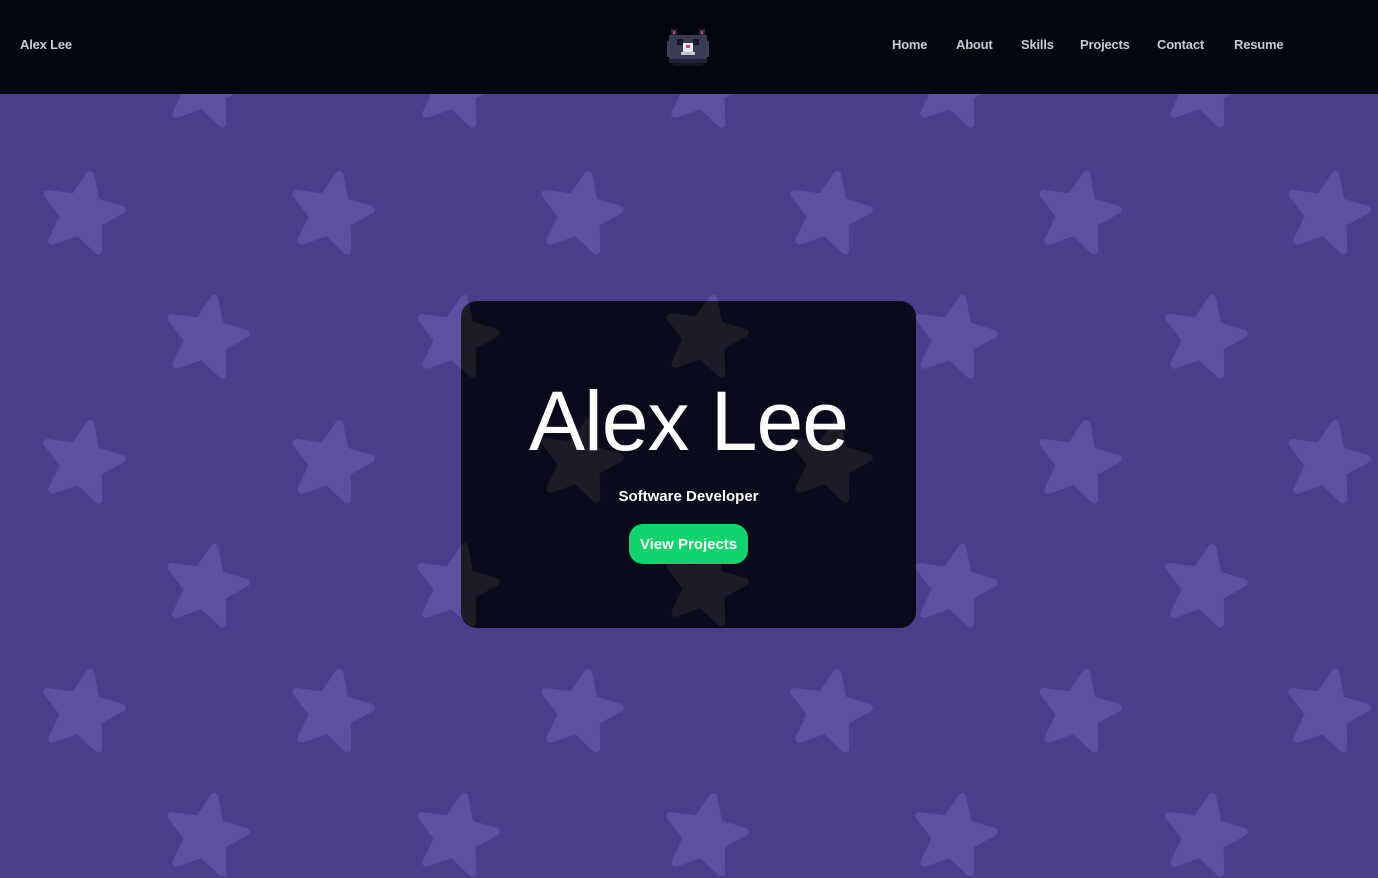 This screenshot has width=1378, height=878. Describe the element at coordinates (688, 496) in the screenshot. I see `hero-subtitle: Software Developer` at that location.